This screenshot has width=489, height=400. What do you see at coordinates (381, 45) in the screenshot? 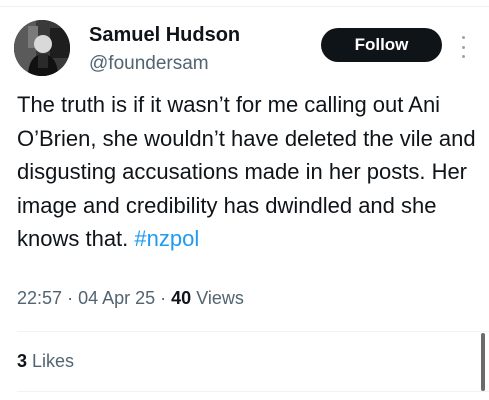
I see `follow-button: Follow` at bounding box center [381, 45].